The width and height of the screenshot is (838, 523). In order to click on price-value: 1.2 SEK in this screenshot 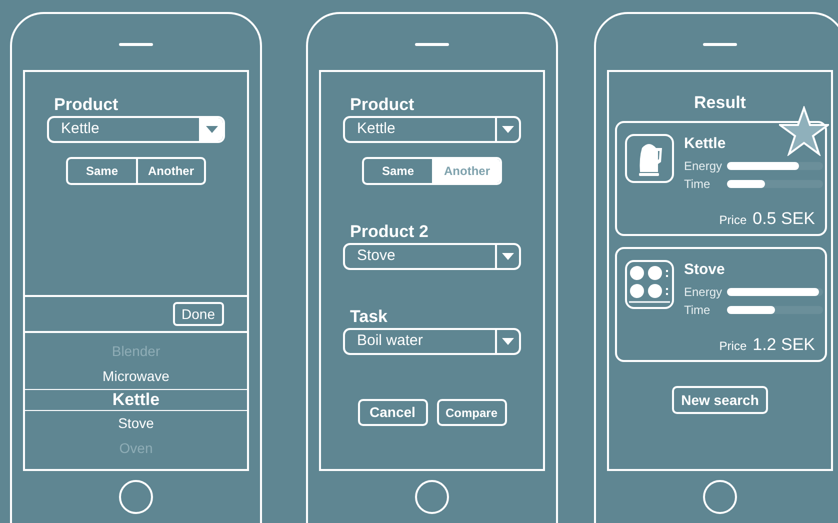, I will do `click(783, 345)`.